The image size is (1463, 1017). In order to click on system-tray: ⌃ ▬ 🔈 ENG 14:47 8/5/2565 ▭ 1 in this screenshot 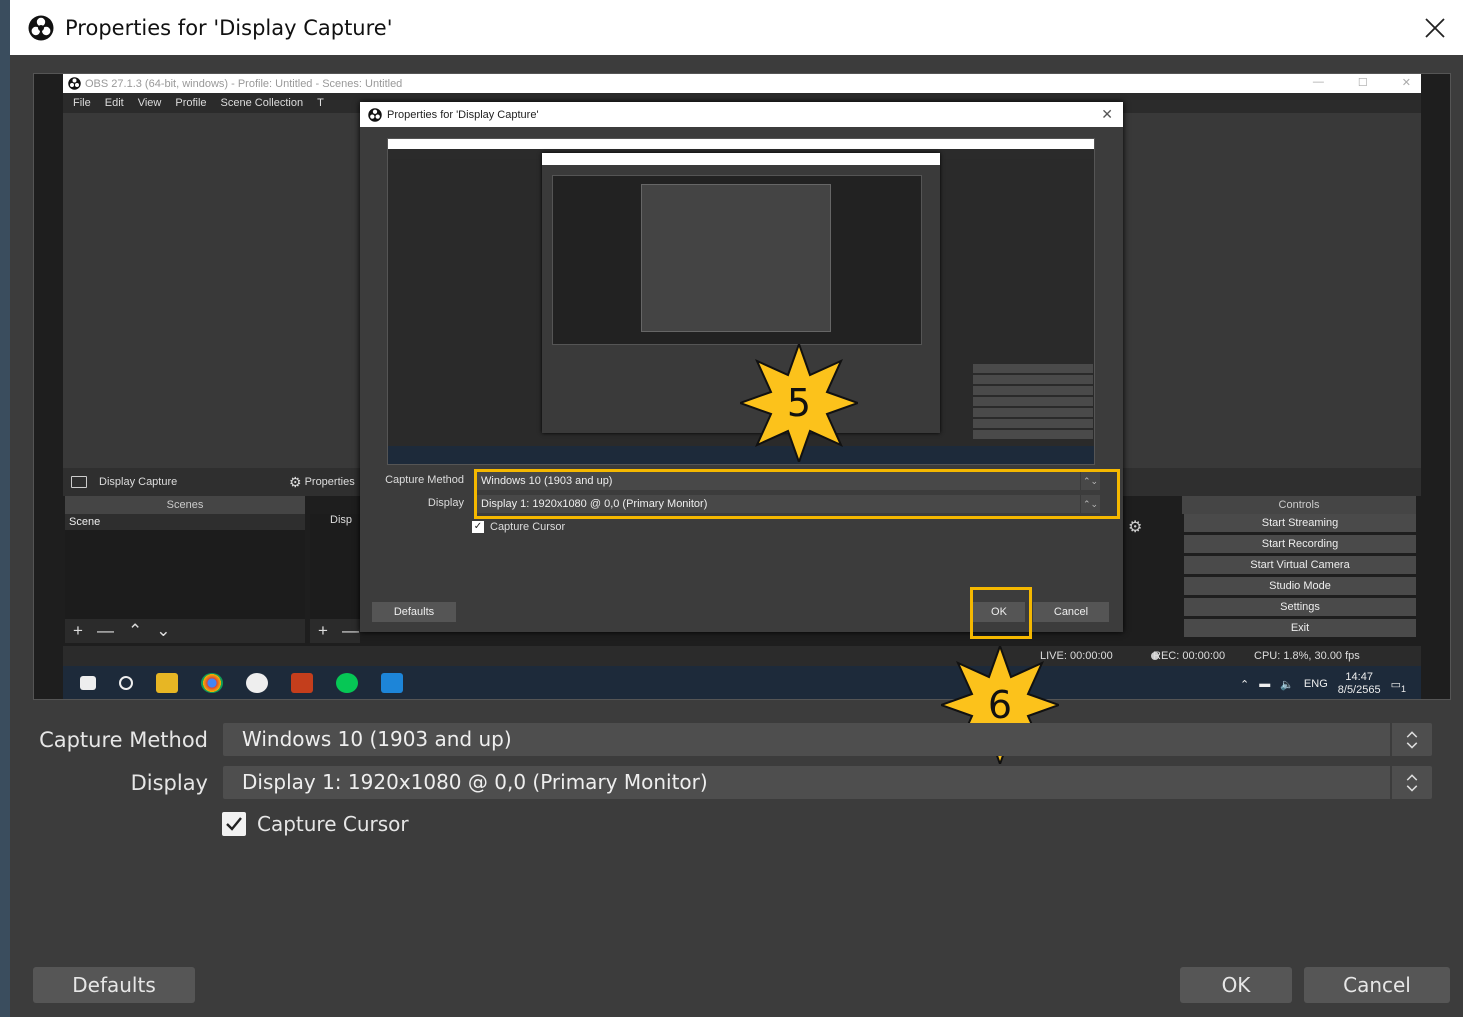, I will do `click(1323, 684)`.